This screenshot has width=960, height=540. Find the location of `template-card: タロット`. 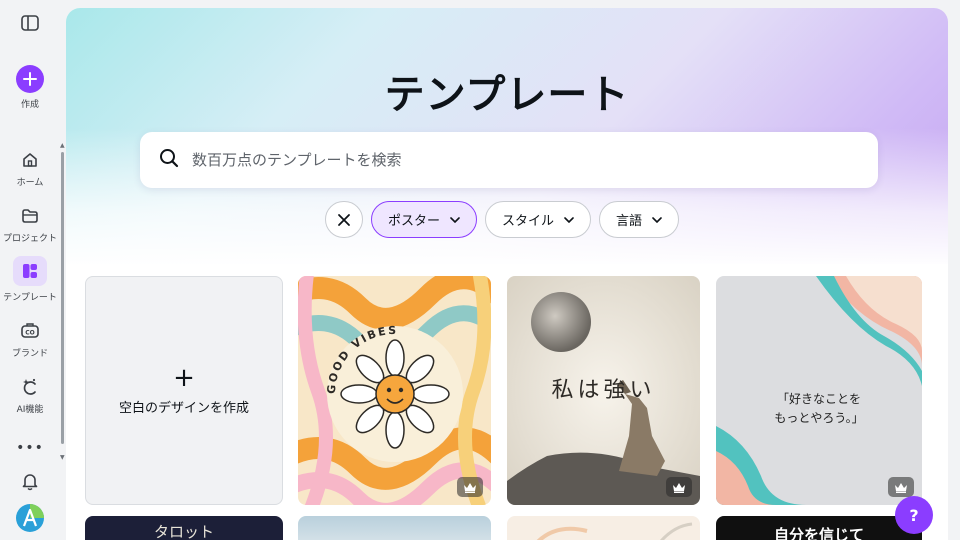

template-card: タロット is located at coordinates (184, 528).